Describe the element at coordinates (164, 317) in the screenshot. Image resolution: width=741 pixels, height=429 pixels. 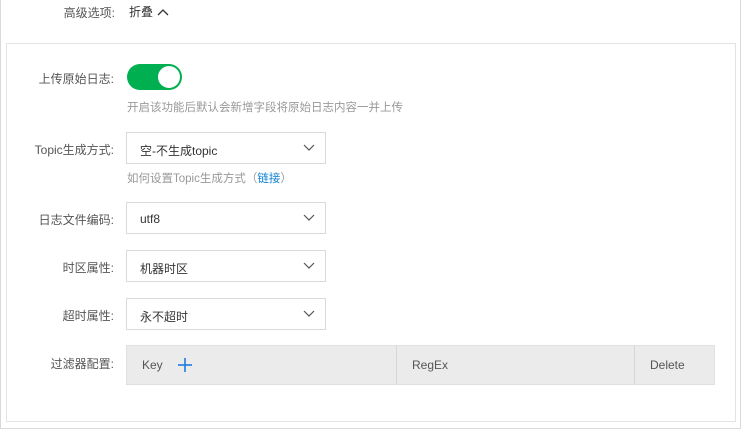
I see `timeout-value: 永不超时` at that location.